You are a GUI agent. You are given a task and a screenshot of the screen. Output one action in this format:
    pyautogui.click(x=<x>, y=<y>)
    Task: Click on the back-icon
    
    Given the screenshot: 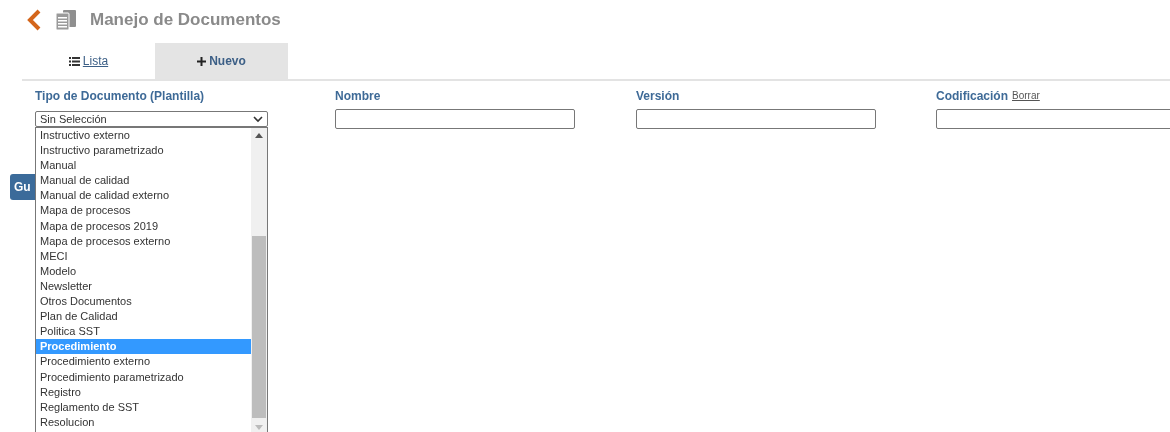 What is the action you would take?
    pyautogui.click(x=34, y=20)
    